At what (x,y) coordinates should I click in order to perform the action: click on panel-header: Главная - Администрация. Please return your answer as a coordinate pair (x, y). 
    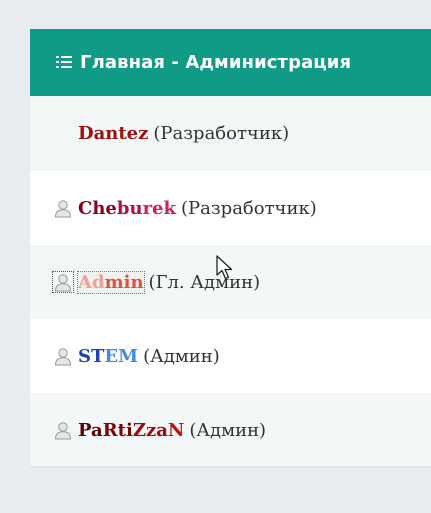
    Looking at the image, I should click on (230, 62).